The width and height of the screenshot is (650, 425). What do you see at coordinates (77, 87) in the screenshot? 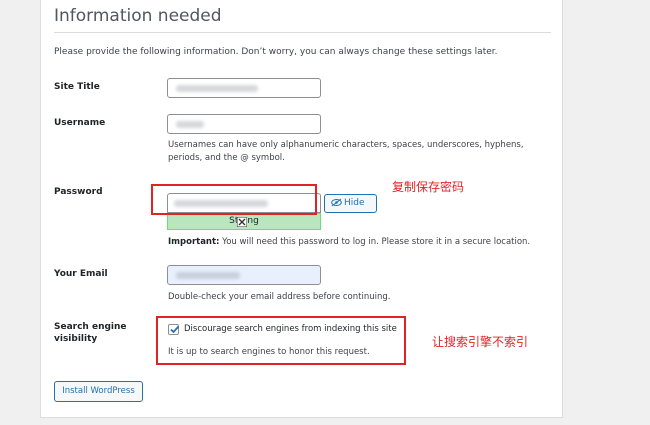
I see `site-title-label: Site Title` at bounding box center [77, 87].